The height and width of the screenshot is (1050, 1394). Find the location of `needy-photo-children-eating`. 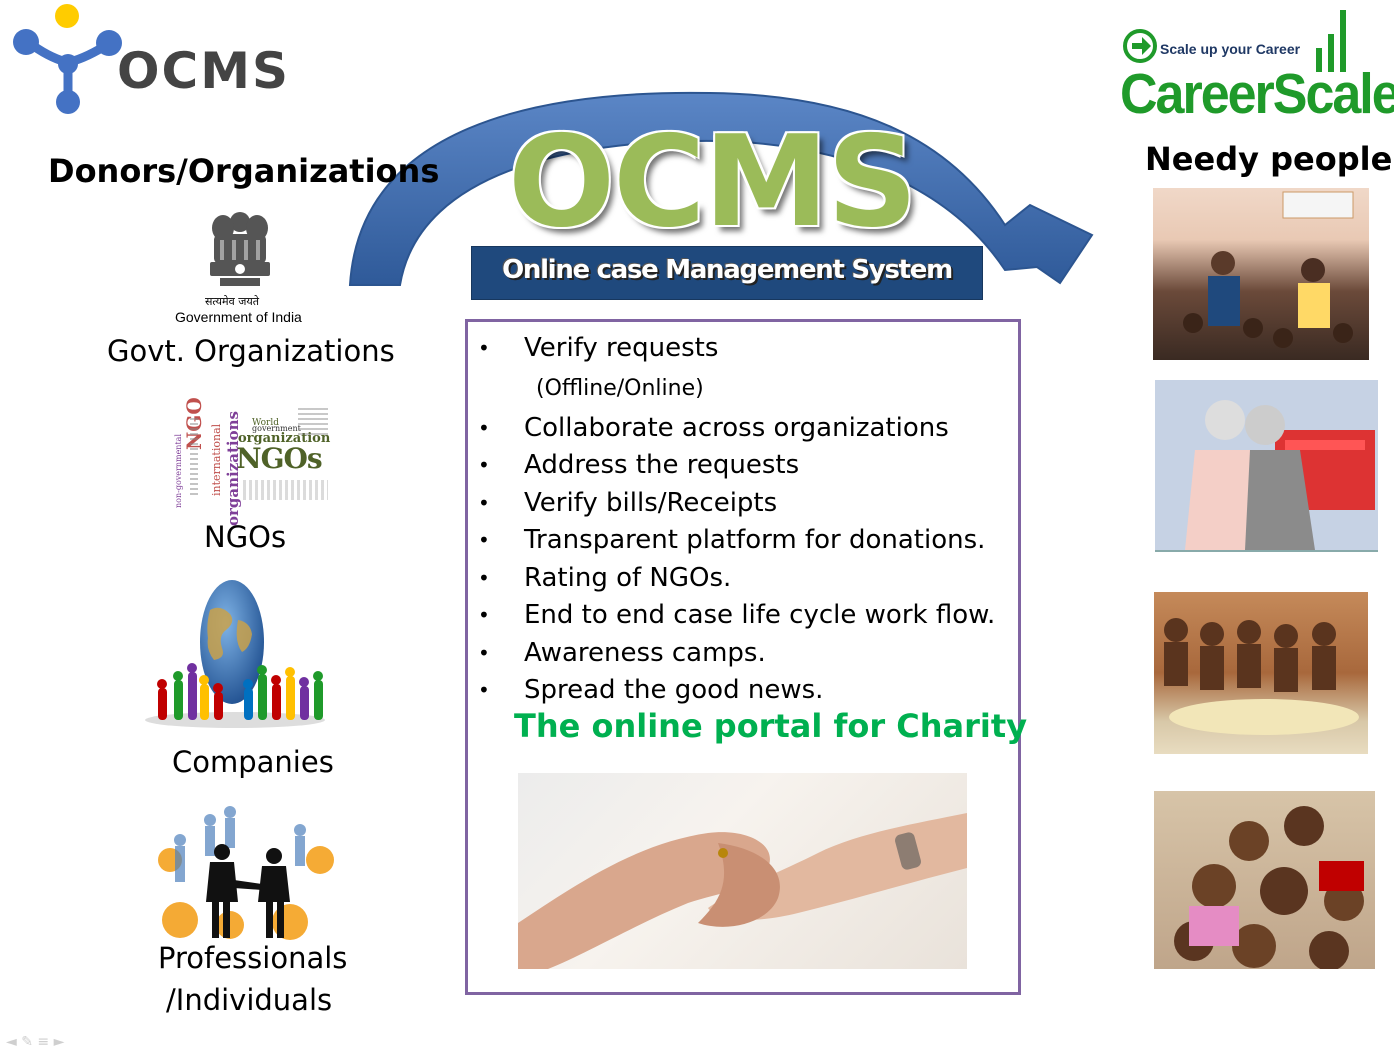

needy-photo-children-eating is located at coordinates (1261, 673).